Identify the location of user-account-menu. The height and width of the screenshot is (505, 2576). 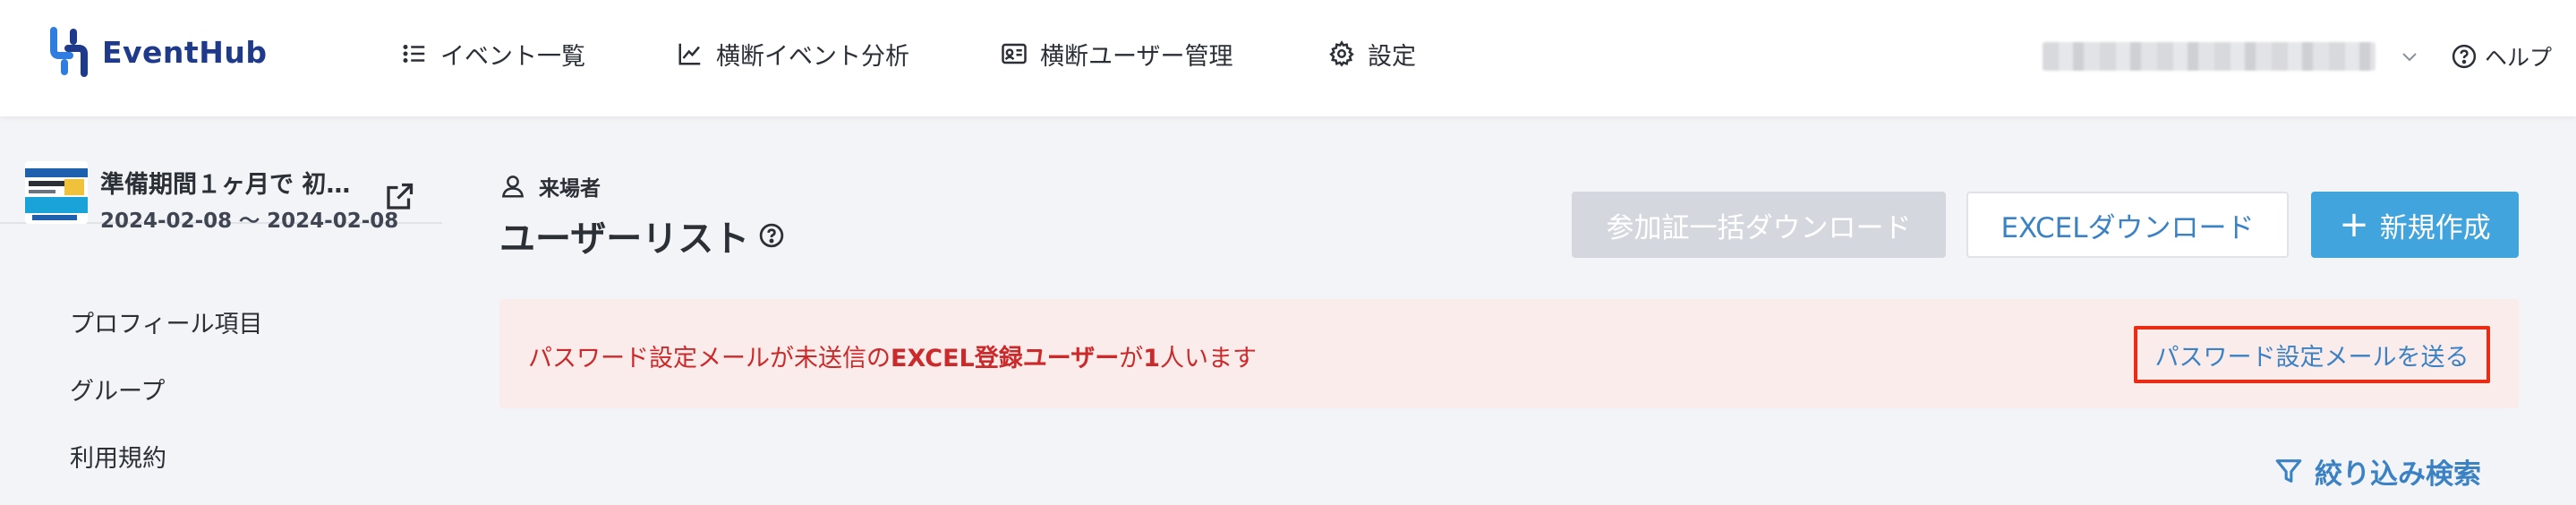
(2231, 56).